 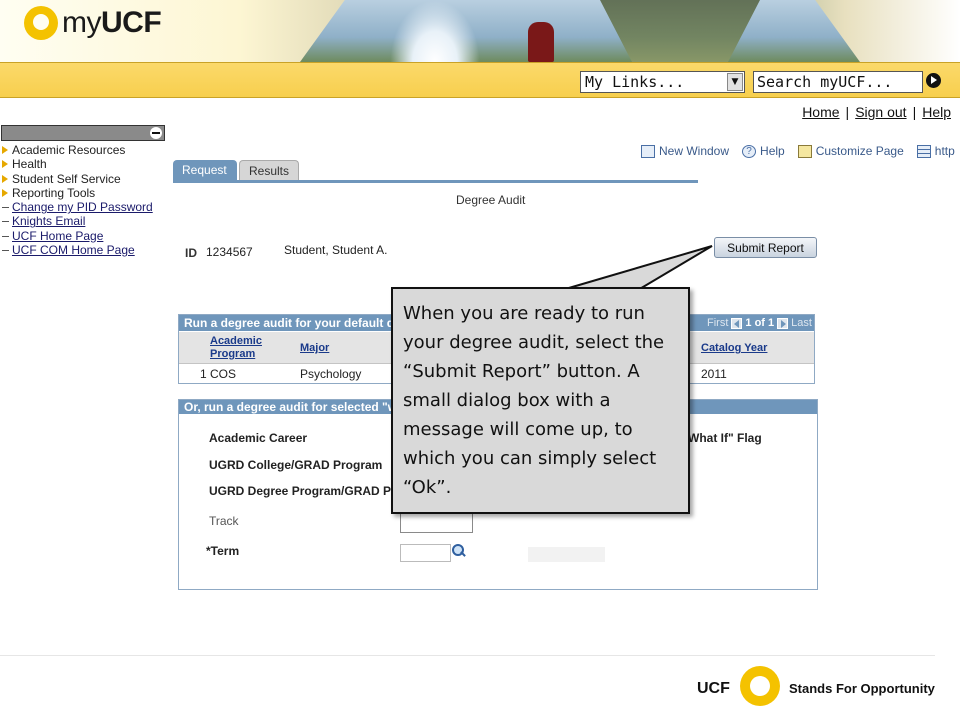 What do you see at coordinates (203, 374) in the screenshot?
I see `row-number: 1` at bounding box center [203, 374].